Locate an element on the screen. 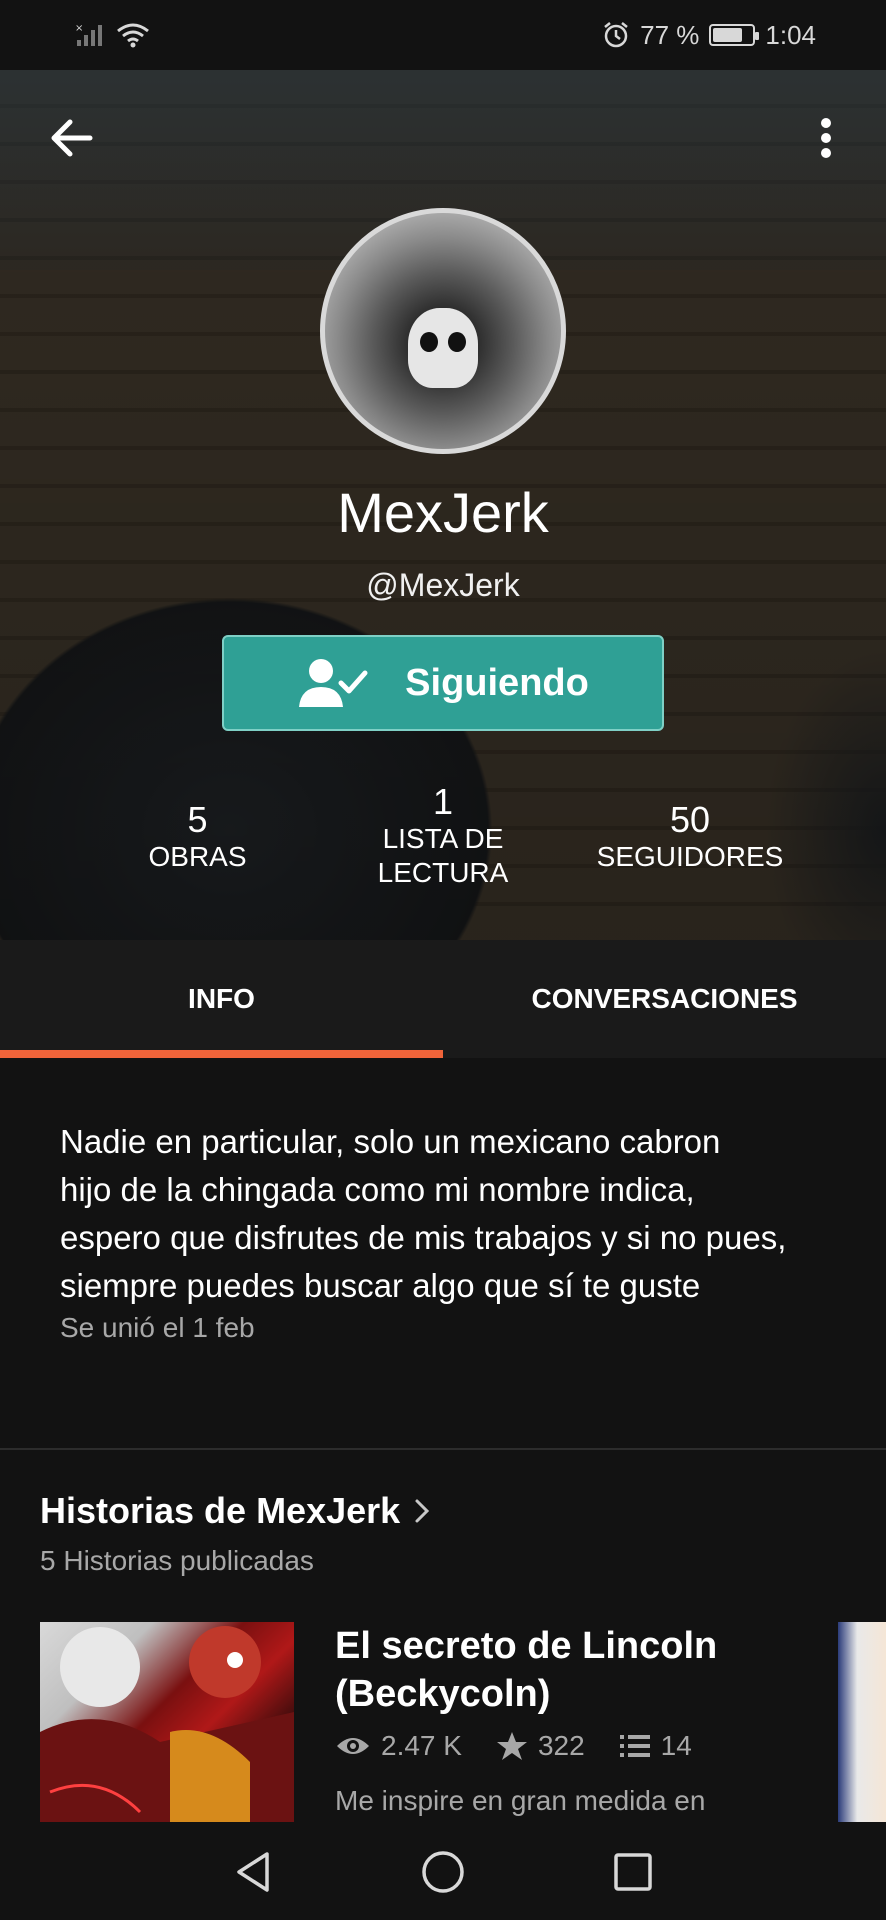  story-description: Me inspire en gran medida en is located at coordinates (520, 1800).